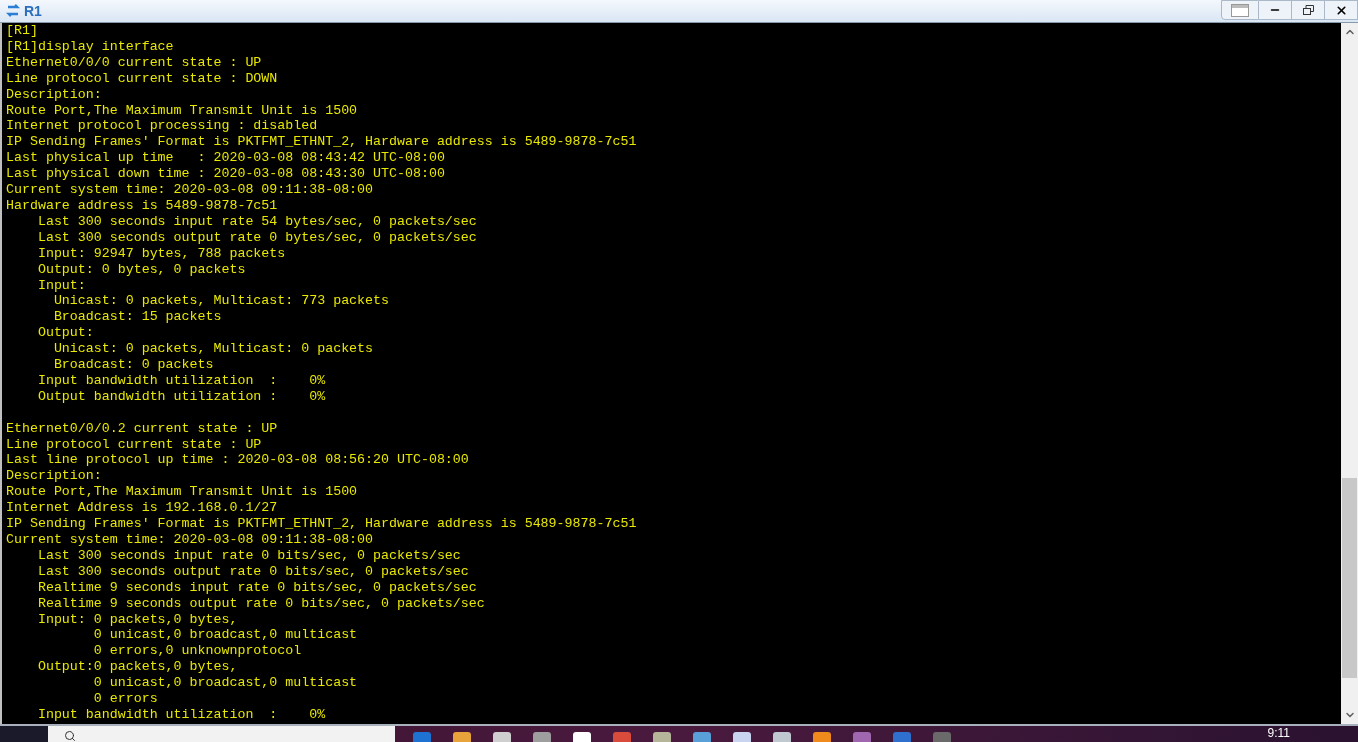 This screenshot has width=1358, height=742. I want to click on start-button, so click(24, 734).